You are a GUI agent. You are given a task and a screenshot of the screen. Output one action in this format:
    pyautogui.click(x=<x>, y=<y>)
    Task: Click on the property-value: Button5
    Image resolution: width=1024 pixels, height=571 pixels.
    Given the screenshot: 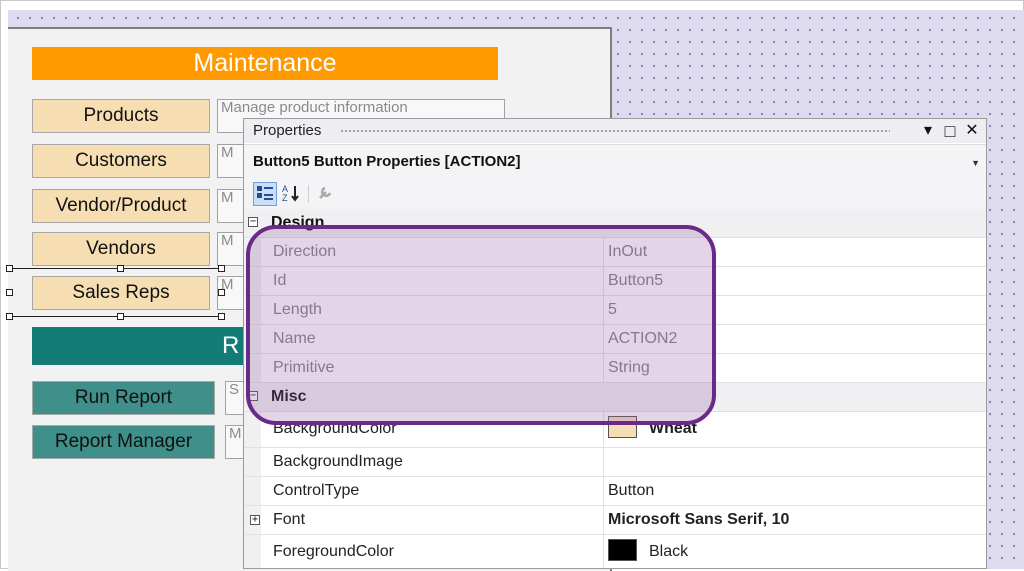 What is the action you would take?
    pyautogui.click(x=636, y=280)
    